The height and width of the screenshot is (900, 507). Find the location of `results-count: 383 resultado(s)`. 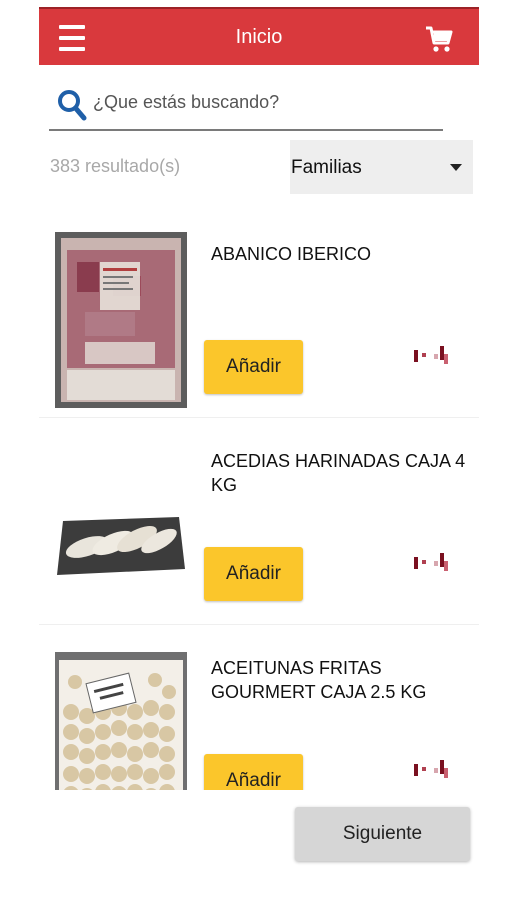

results-count: 383 resultado(s) is located at coordinates (115, 166).